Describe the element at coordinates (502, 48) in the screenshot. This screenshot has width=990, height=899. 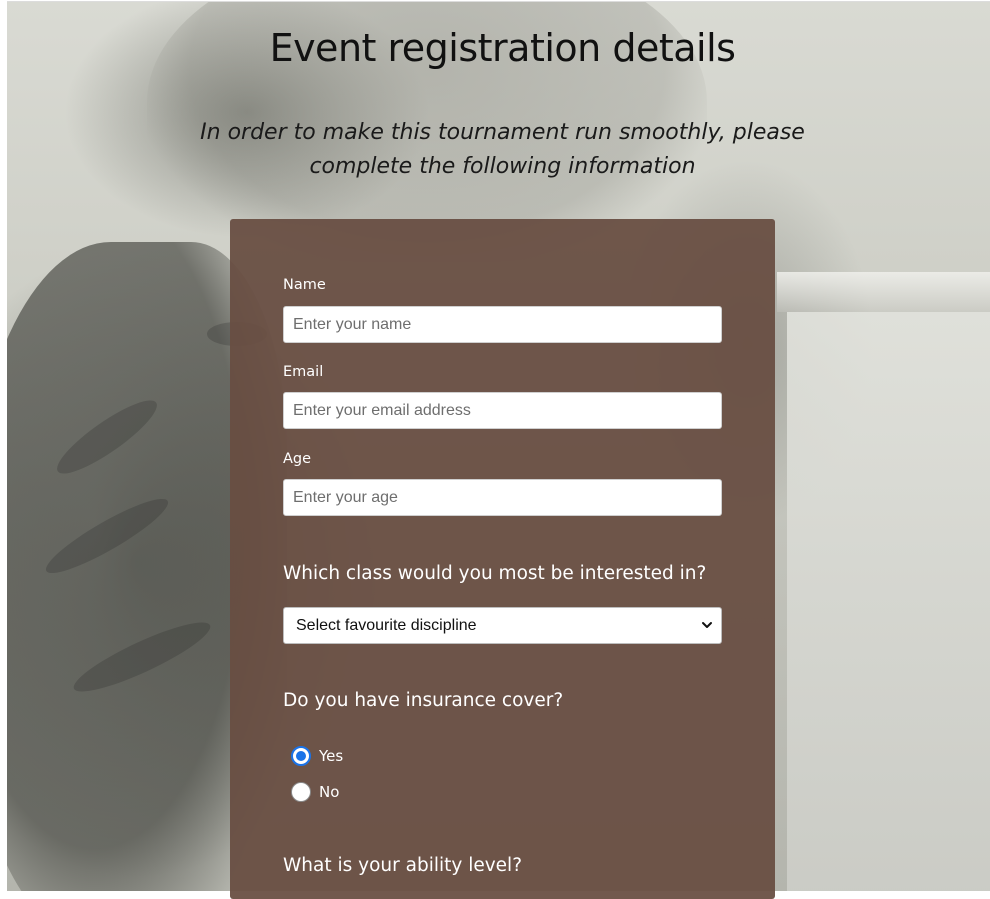
I see `page-title: Event registration details` at that location.